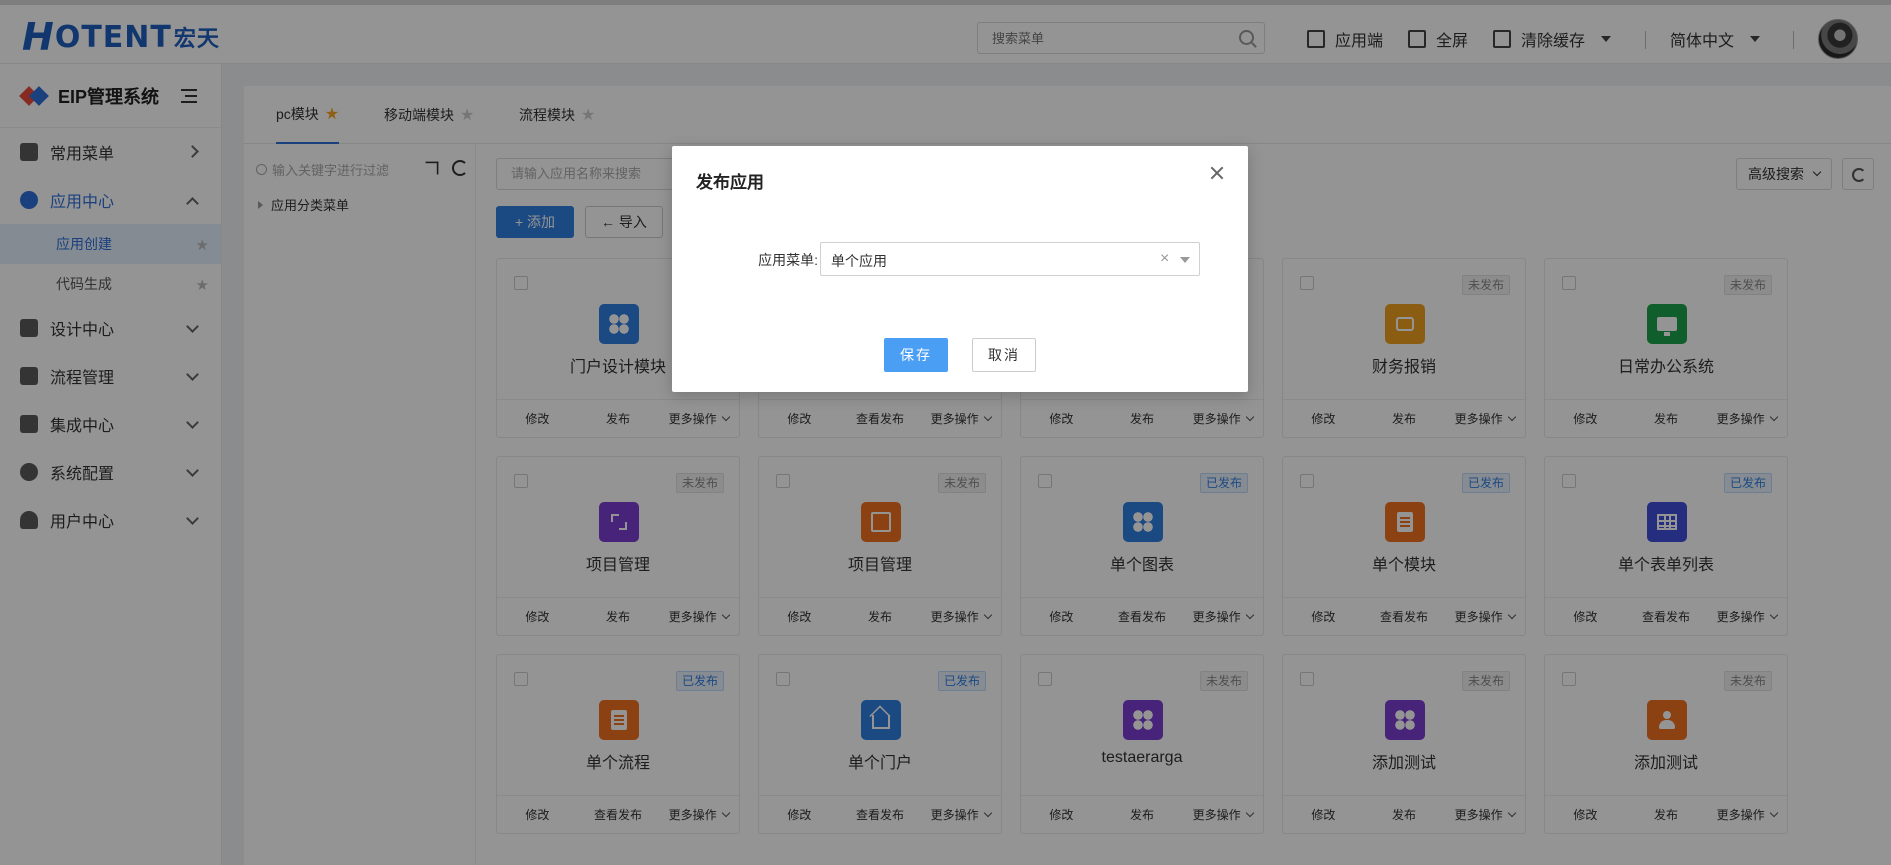 This screenshot has width=1891, height=865. What do you see at coordinates (1217, 173) in the screenshot?
I see `close-icon` at bounding box center [1217, 173].